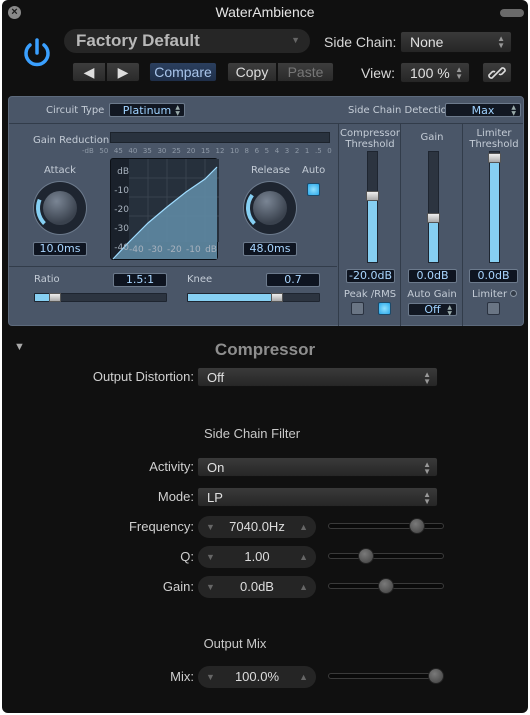 The image size is (530, 715). Describe the element at coordinates (483, 110) in the screenshot. I see `side-chain-detection-select: Max ▲ ▼` at that location.